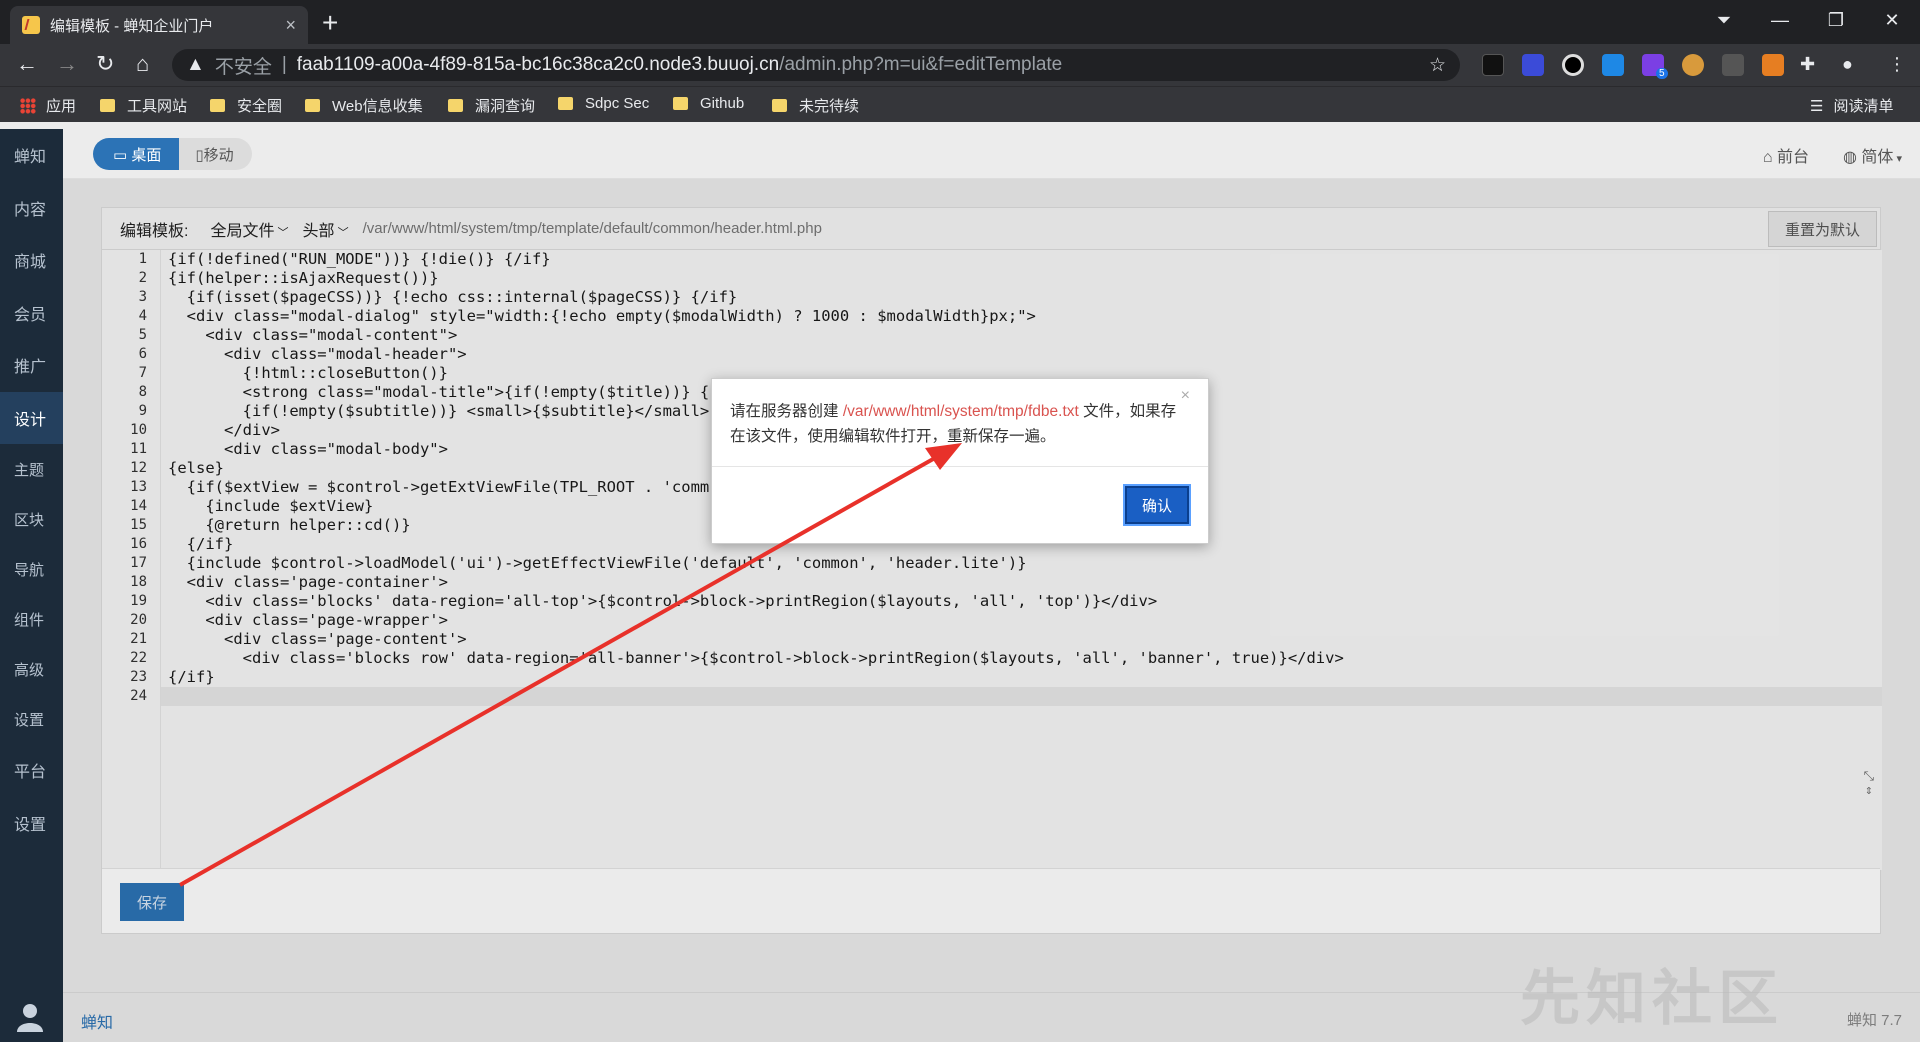 Image resolution: width=1920 pixels, height=1042 pixels. I want to click on minimize-icon: —, so click(1780, 20).